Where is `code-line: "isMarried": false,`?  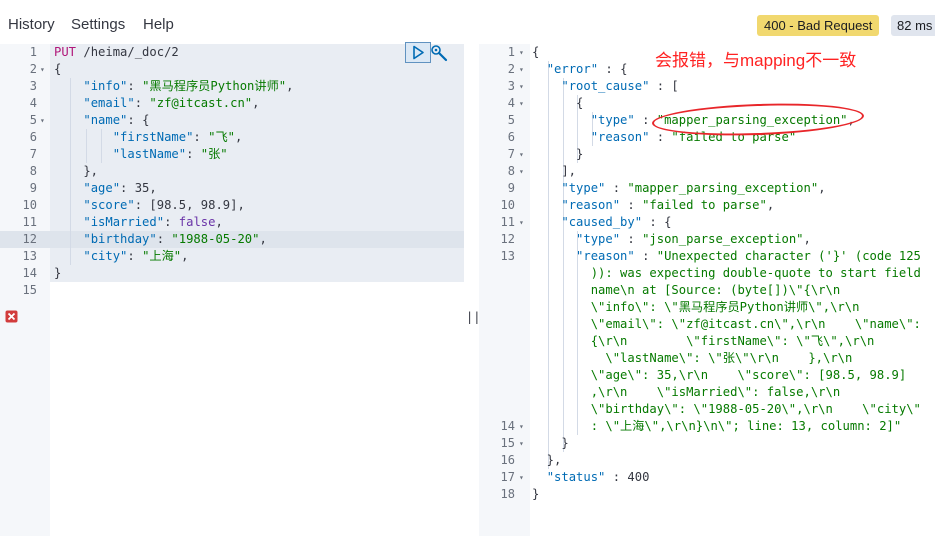
code-line: "isMarried": false, is located at coordinates (138, 222).